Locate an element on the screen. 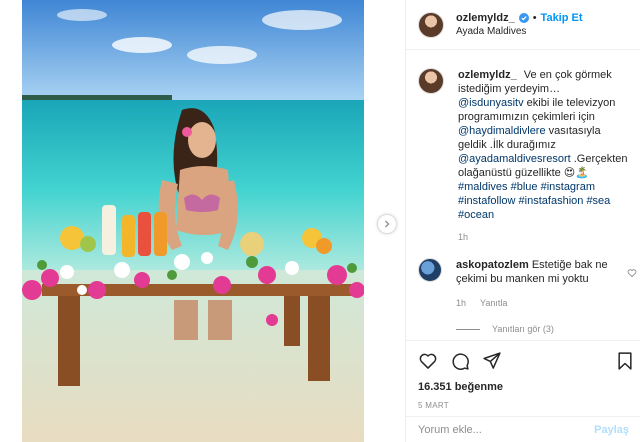 The image size is (640, 442). like-comment-heart-icon is located at coordinates (632, 273).